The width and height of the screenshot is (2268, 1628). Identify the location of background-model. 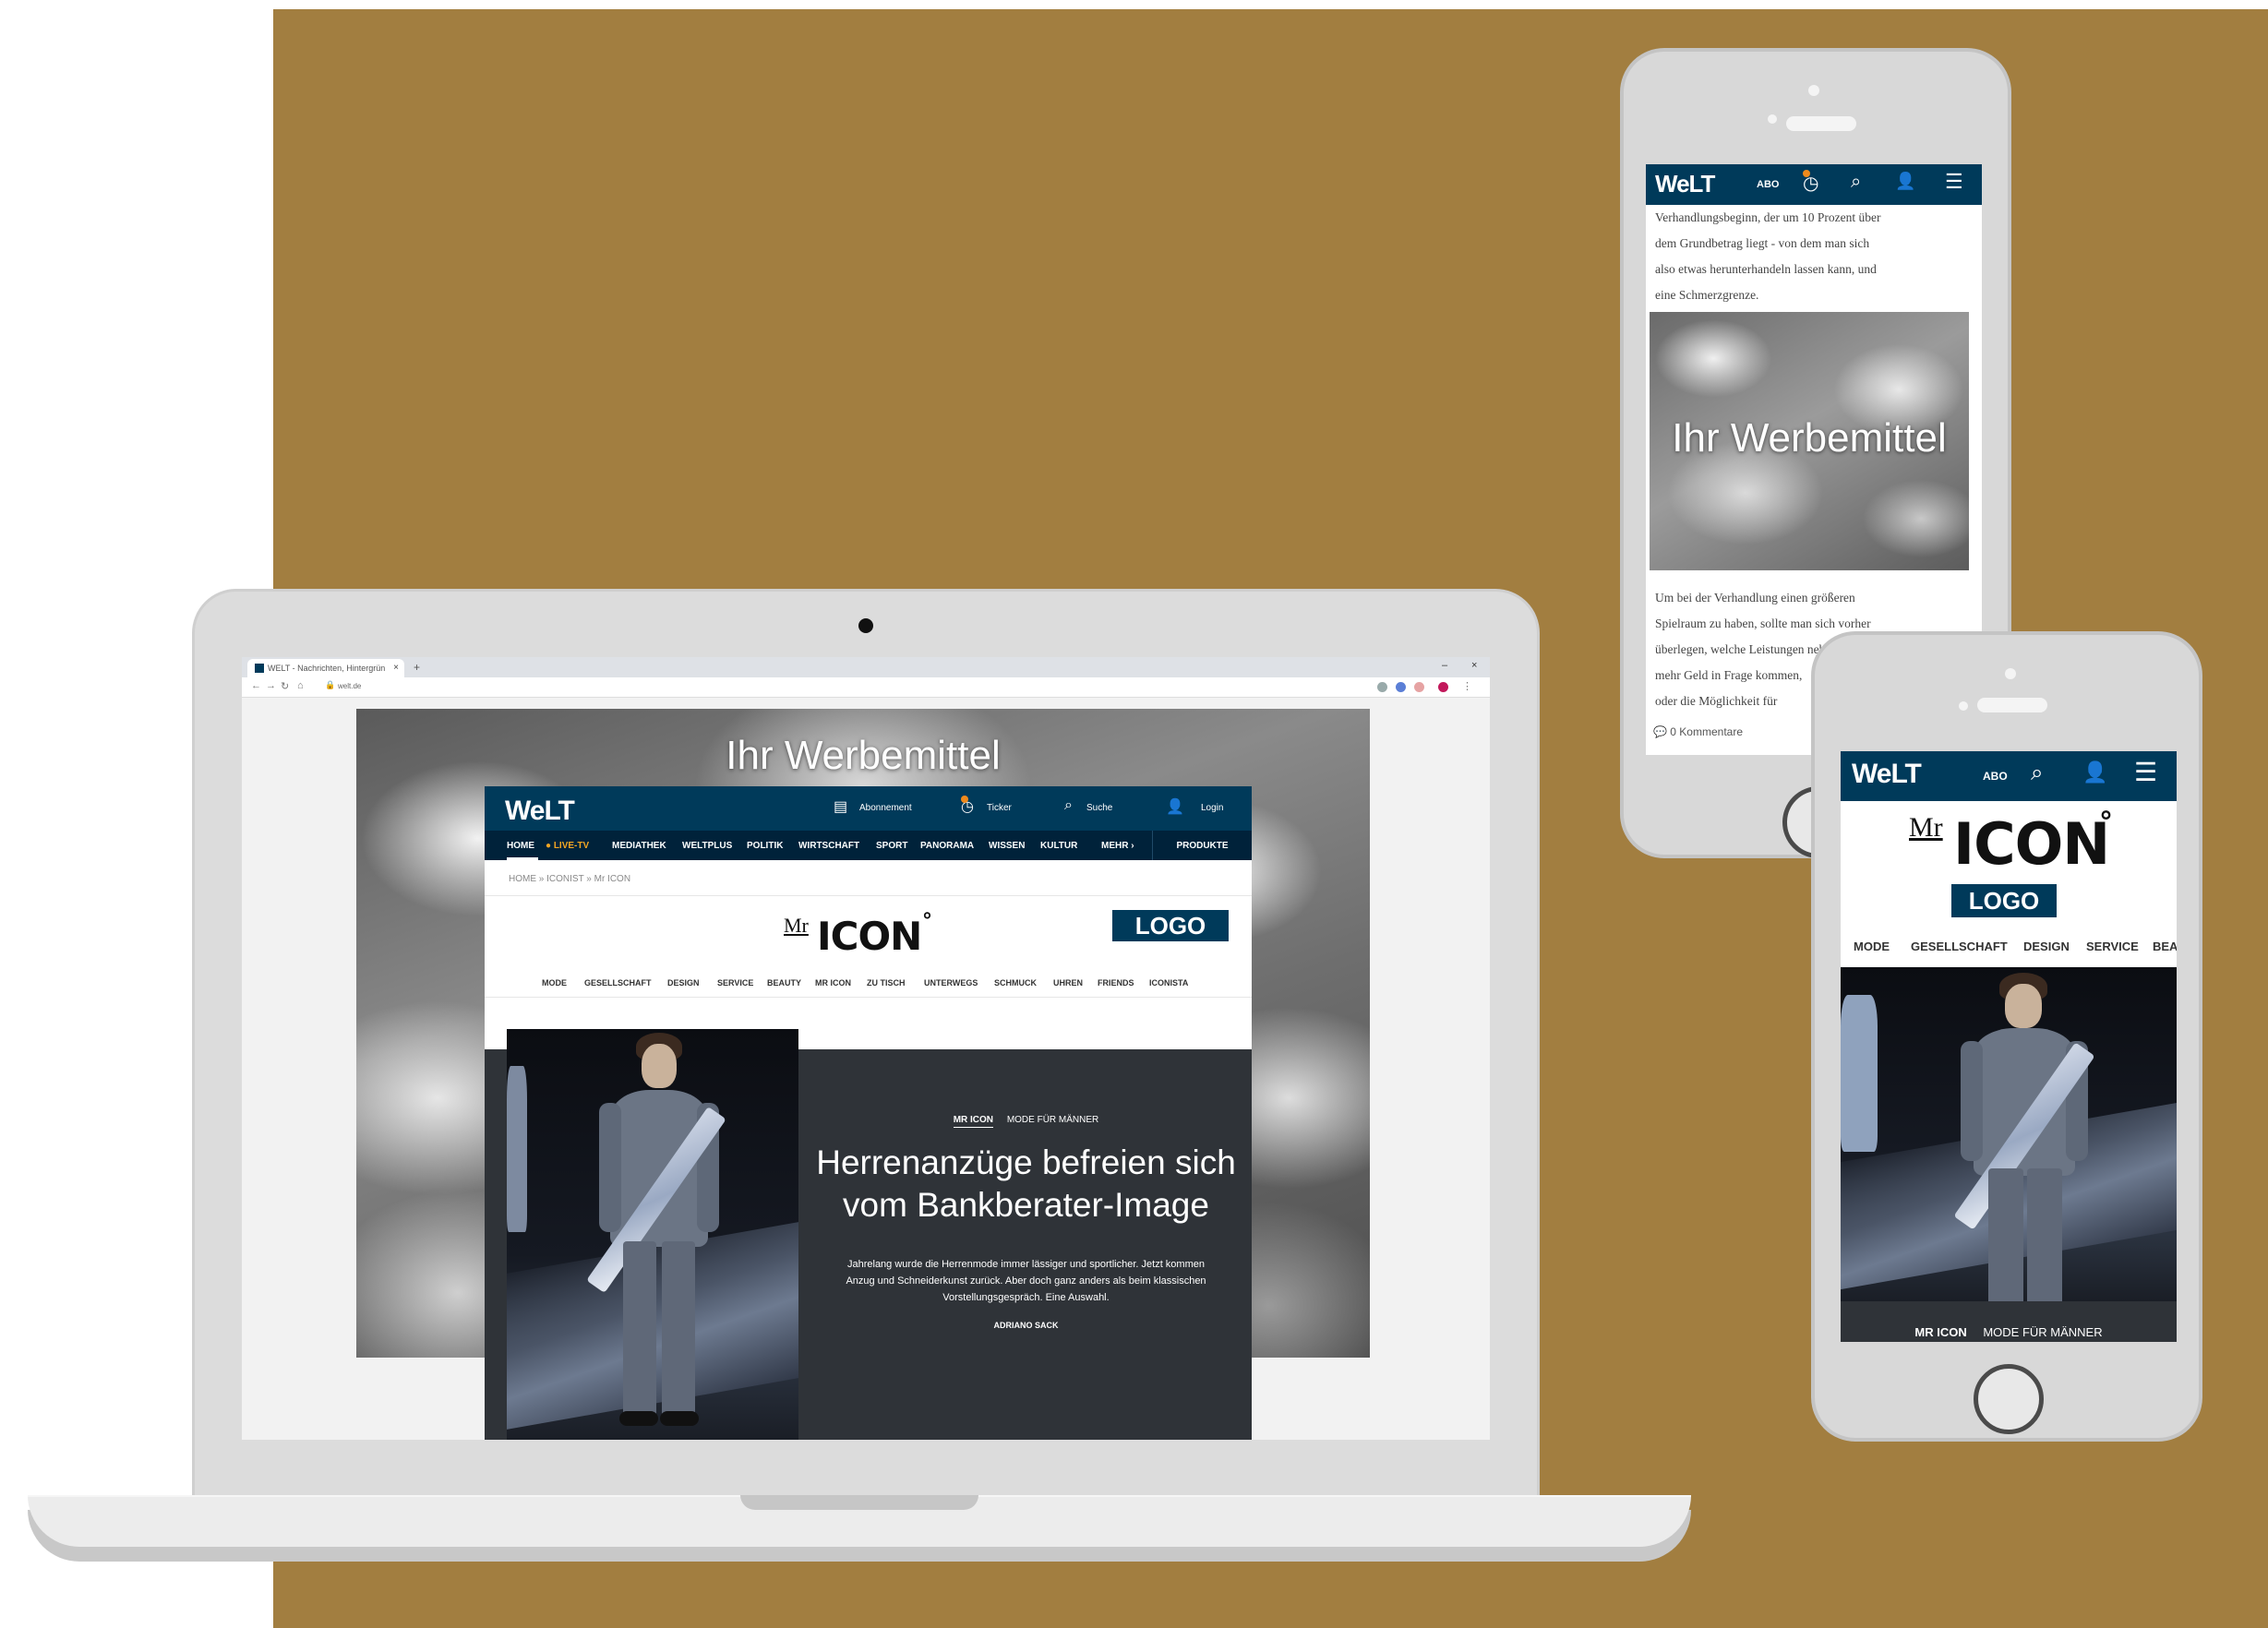
(517, 1149).